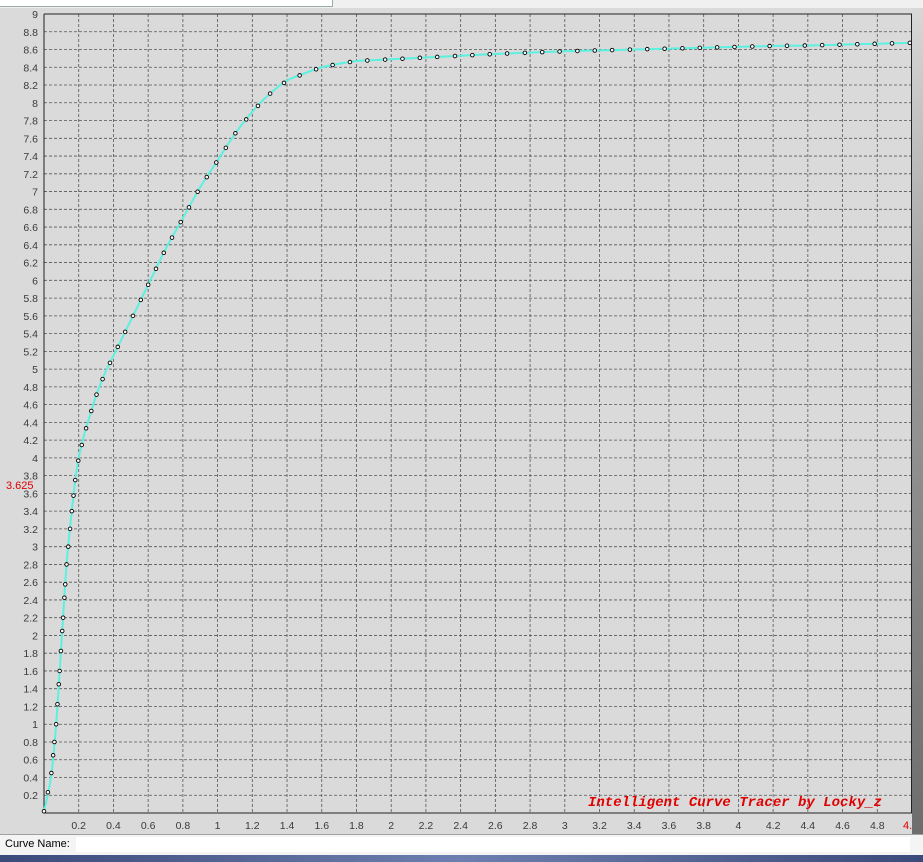  Describe the element at coordinates (426, 826) in the screenshot. I see `x-tick-label: 2.2` at that location.